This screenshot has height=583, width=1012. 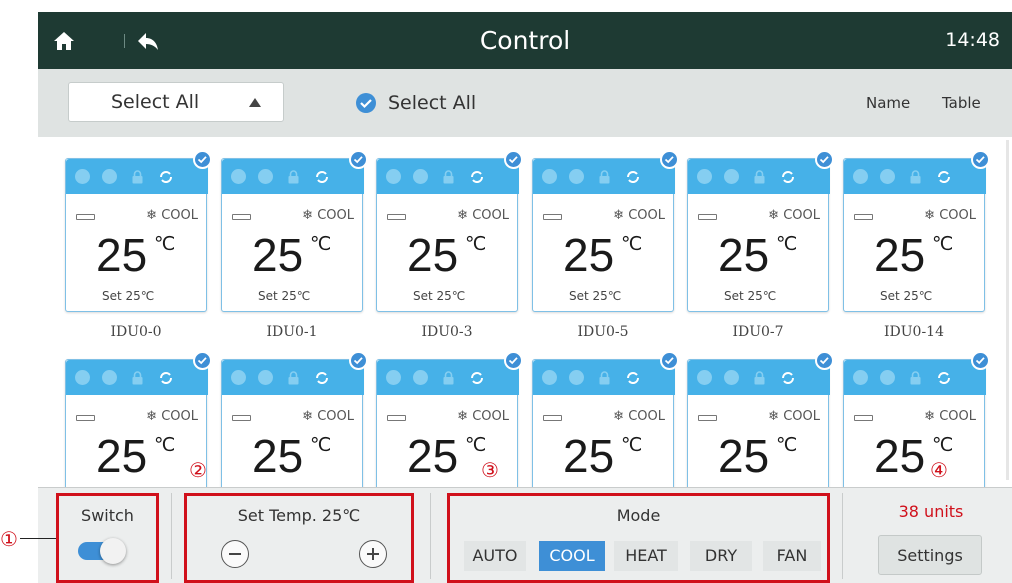 I want to click on mode-group: Mode AUTO COOL HEAT DRY FAN, so click(x=638, y=538).